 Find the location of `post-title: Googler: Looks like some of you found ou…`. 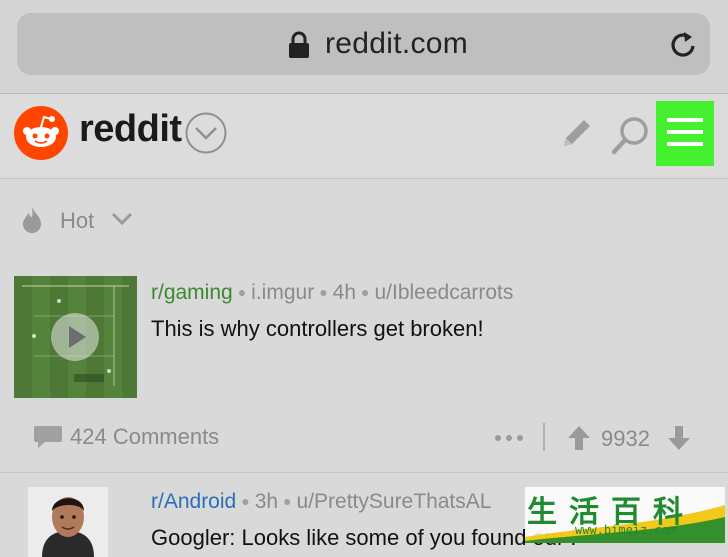

post-title: Googler: Looks like some of you found ou… is located at coordinates (367, 538).